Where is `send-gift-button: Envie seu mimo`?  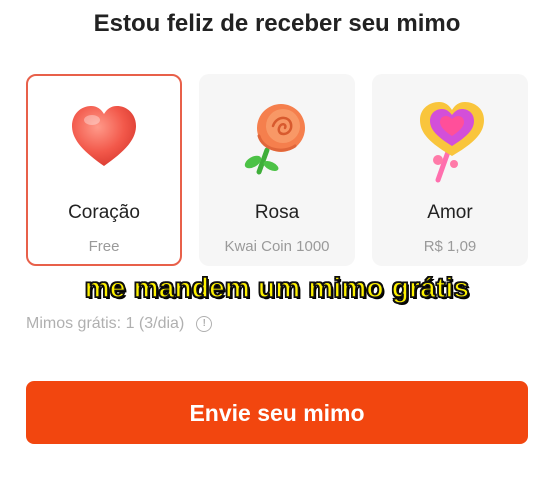 send-gift-button: Envie seu mimo is located at coordinates (277, 412).